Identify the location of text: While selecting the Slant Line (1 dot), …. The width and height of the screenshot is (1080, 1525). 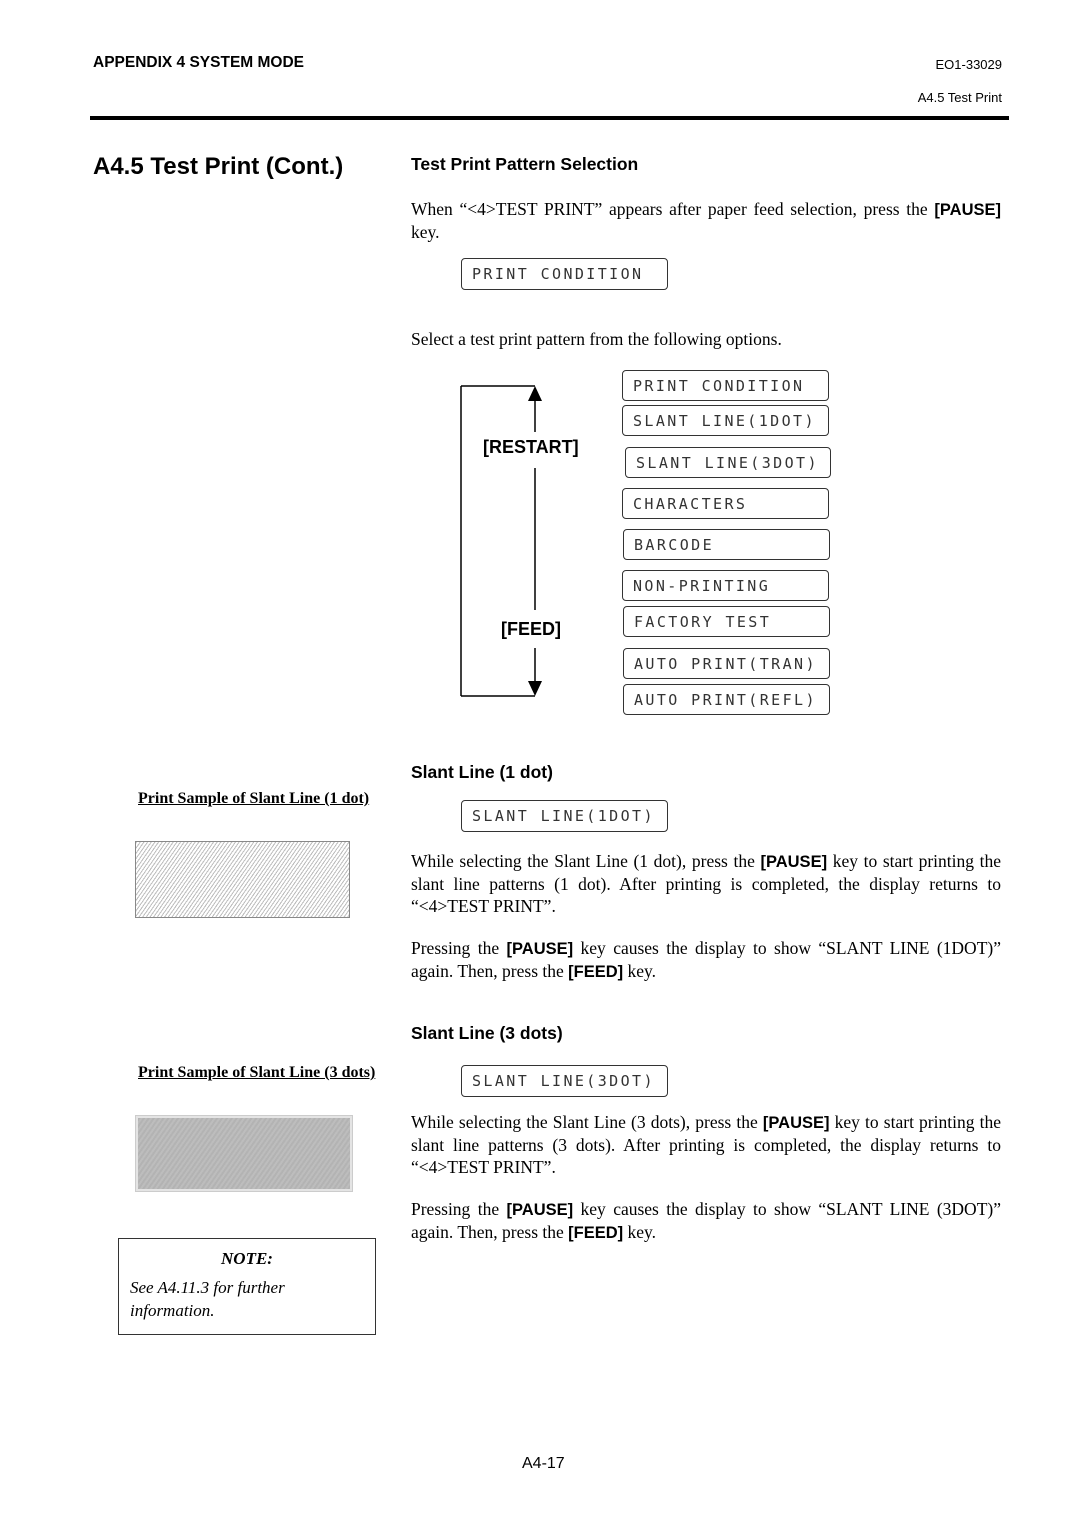
(586, 861).